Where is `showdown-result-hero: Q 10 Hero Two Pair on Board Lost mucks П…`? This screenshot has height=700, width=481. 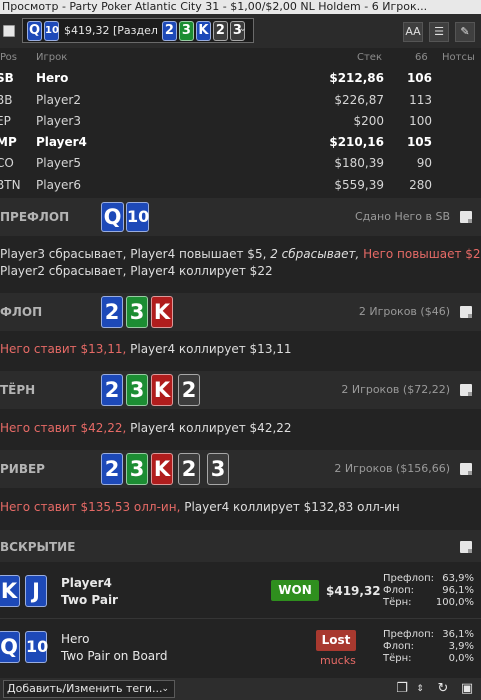 showdown-result-hero: Q 10 Hero Two Pair on Board Lost mucks П… is located at coordinates (240, 649).